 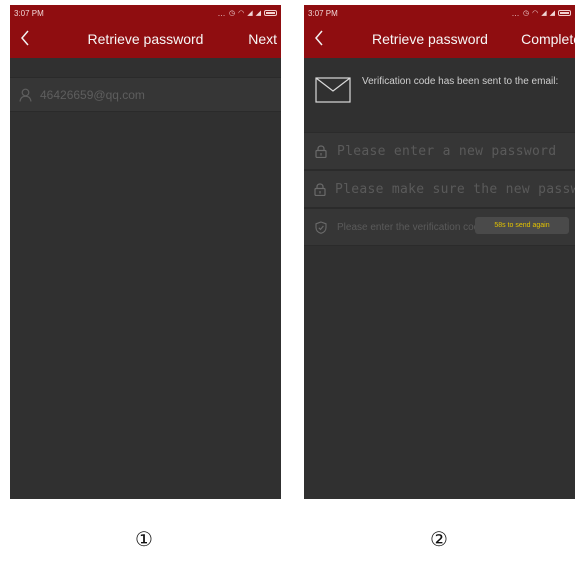 What do you see at coordinates (92, 94) in the screenshot?
I see `email-value: 46426659@qq.com` at bounding box center [92, 94].